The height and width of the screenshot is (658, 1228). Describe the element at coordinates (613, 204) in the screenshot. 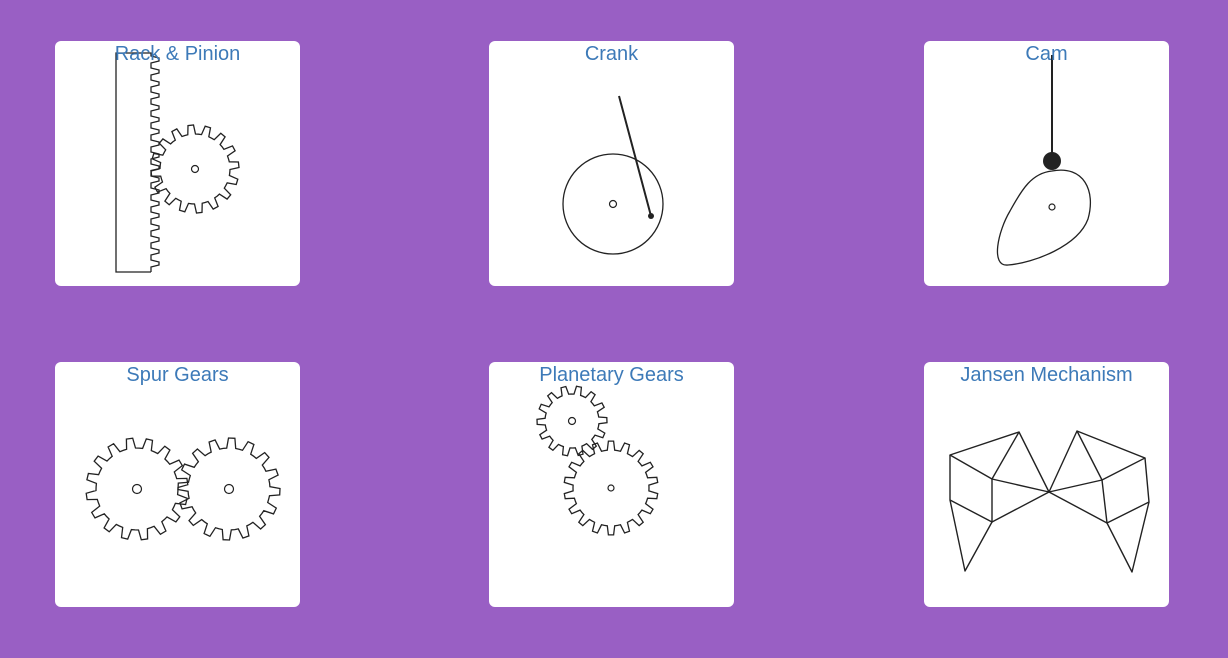

I see `crank-axle` at that location.